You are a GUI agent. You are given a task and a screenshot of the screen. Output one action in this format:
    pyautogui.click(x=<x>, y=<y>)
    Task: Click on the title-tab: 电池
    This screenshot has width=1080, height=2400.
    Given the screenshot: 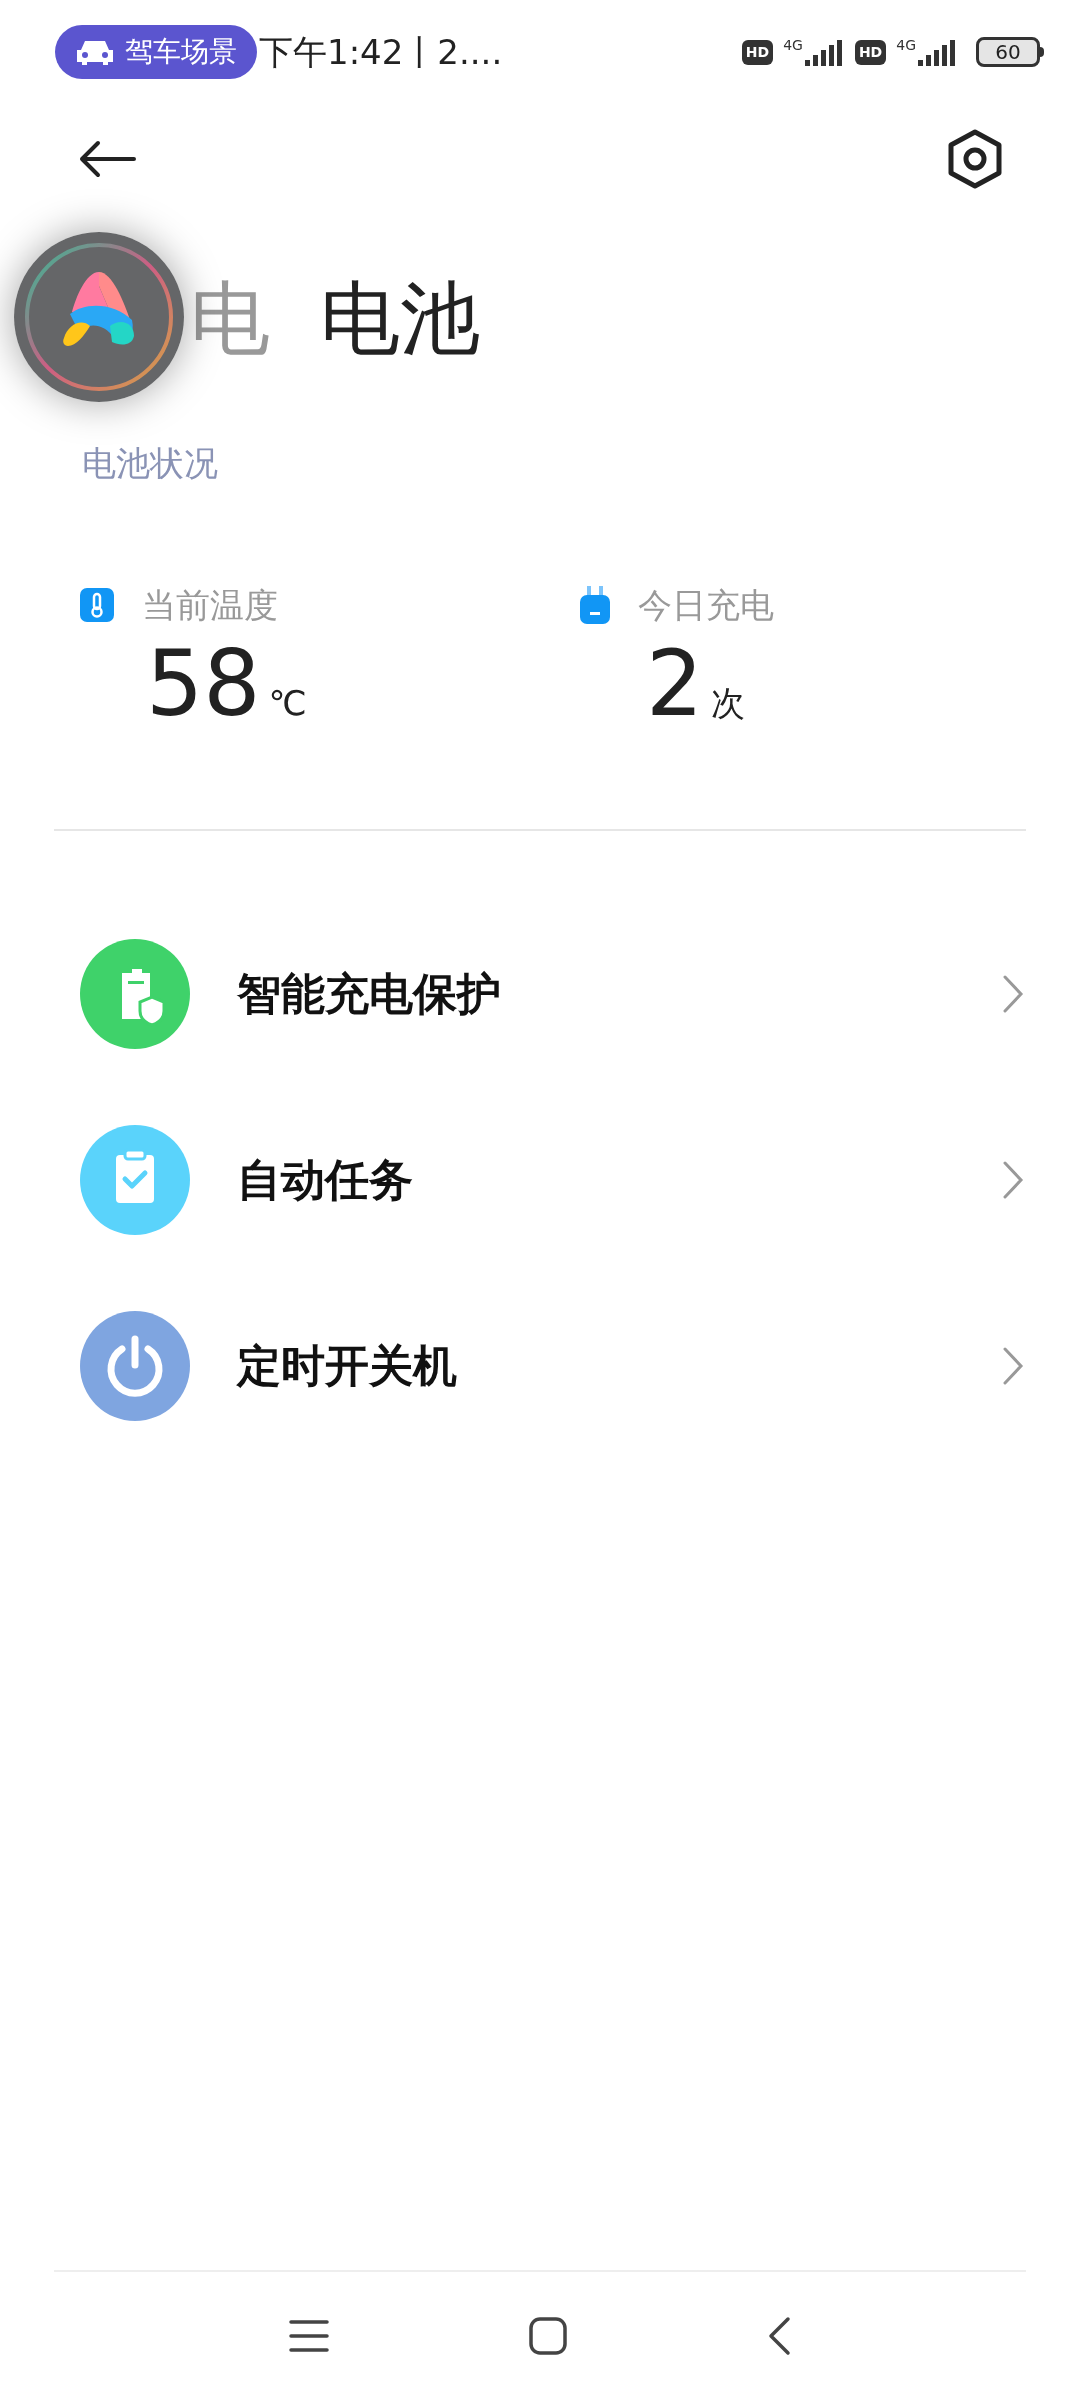 What is the action you would take?
    pyautogui.click(x=400, y=319)
    